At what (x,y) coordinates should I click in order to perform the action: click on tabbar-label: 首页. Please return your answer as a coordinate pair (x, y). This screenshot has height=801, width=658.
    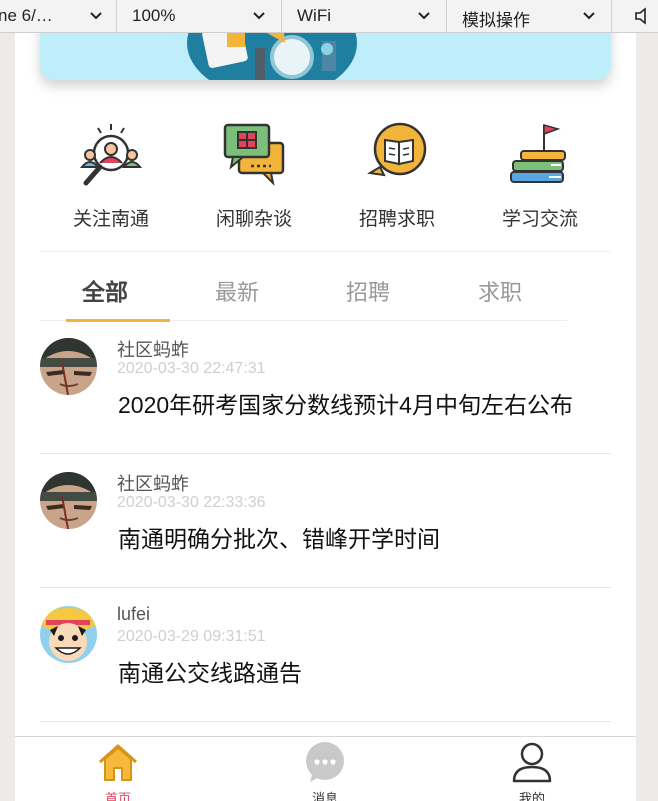
    Looking at the image, I should click on (117, 796).